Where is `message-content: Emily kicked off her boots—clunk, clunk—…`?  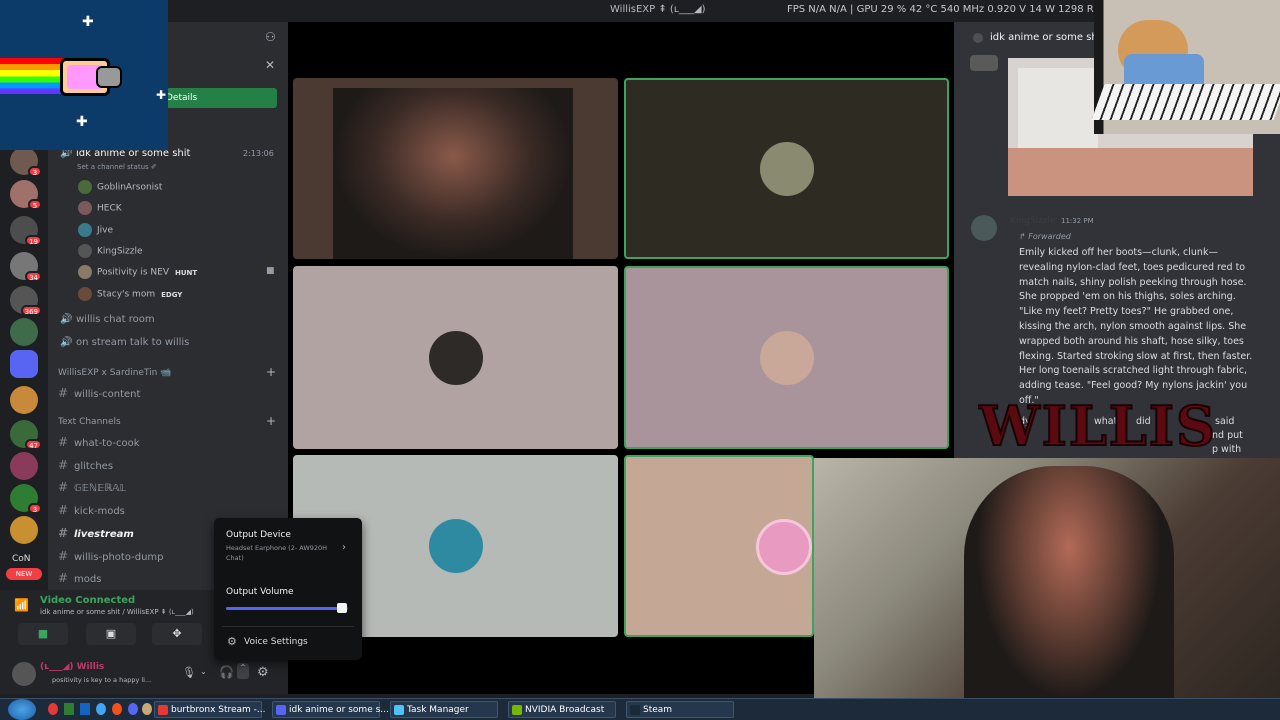
message-content: Emily kicked off her boots—clunk, clunk—… is located at coordinates (1136, 326).